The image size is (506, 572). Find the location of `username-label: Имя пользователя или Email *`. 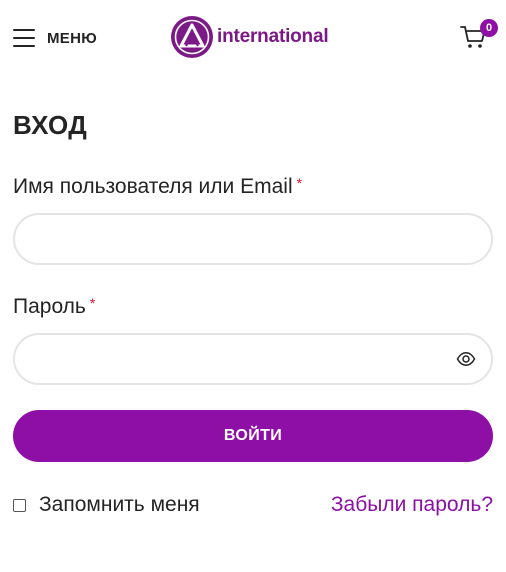

username-label: Имя пользователя или Email * is located at coordinates (157, 187).